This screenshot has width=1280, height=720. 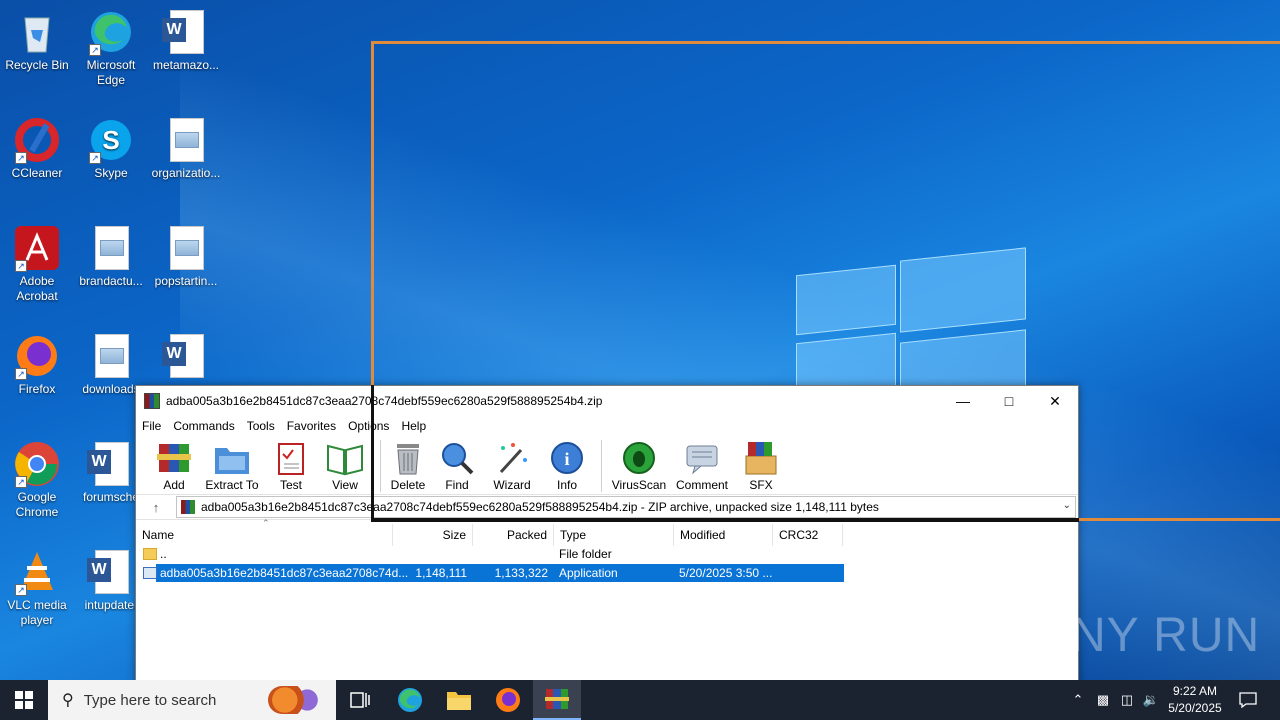 What do you see at coordinates (360, 700) in the screenshot?
I see `task-view-icon` at bounding box center [360, 700].